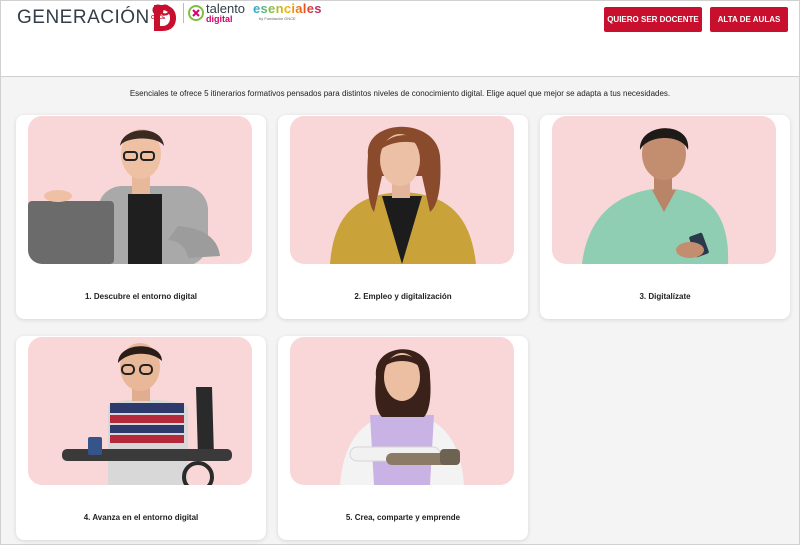 The height and width of the screenshot is (545, 800). I want to click on card-label: 1. Descubre el entorno digital, so click(141, 296).